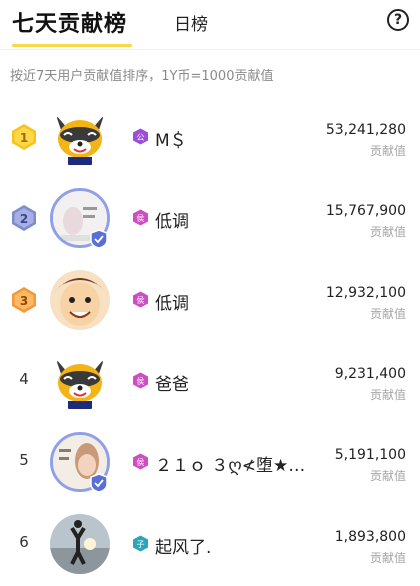 This screenshot has width=420, height=586. Describe the element at coordinates (172, 385) in the screenshot. I see `user-name: 爸爸` at that location.